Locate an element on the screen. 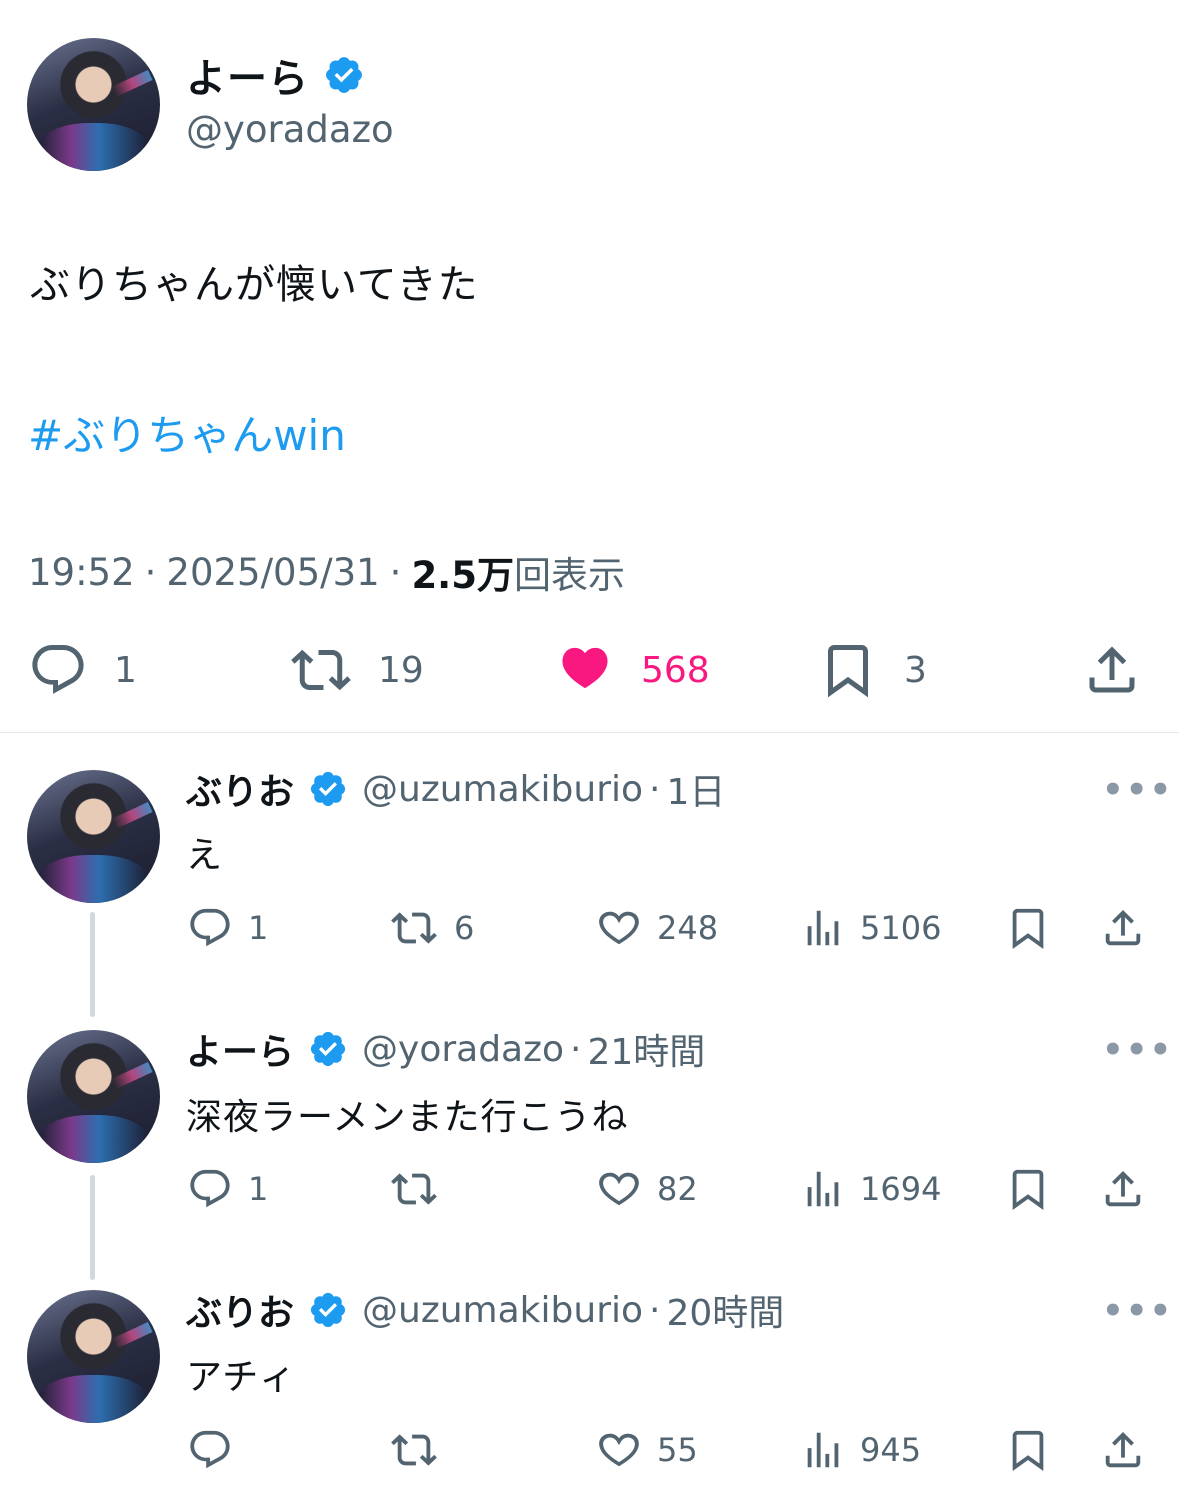 The height and width of the screenshot is (1506, 1179). reply-text: え is located at coordinates (205, 855).